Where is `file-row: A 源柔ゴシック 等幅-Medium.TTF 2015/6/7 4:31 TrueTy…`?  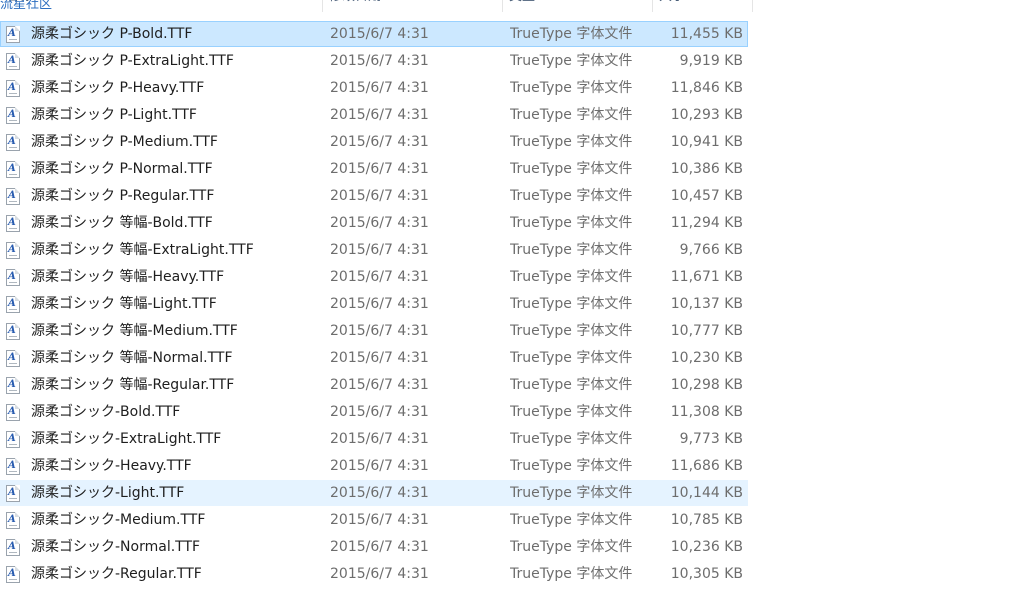 file-row: A 源柔ゴシック 等幅-Medium.TTF 2015/6/7 4:31 TrueTy… is located at coordinates (374, 331).